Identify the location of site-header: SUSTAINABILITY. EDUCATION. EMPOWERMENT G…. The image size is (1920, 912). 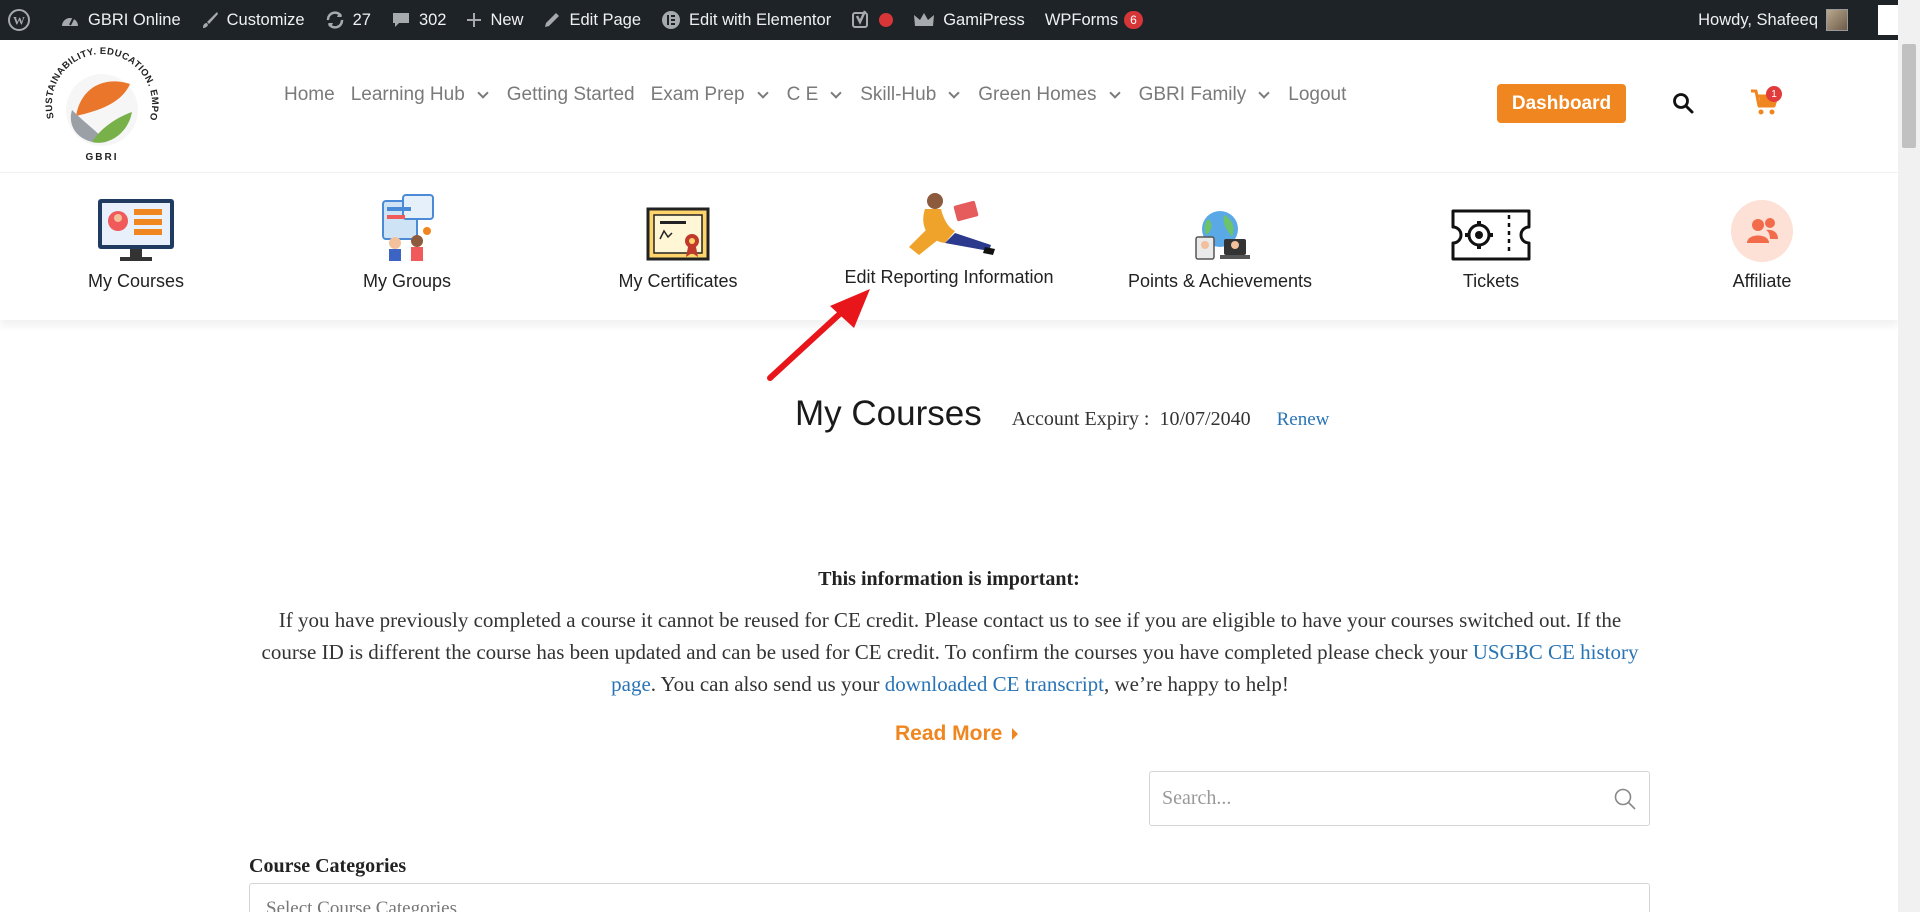
(949, 105).